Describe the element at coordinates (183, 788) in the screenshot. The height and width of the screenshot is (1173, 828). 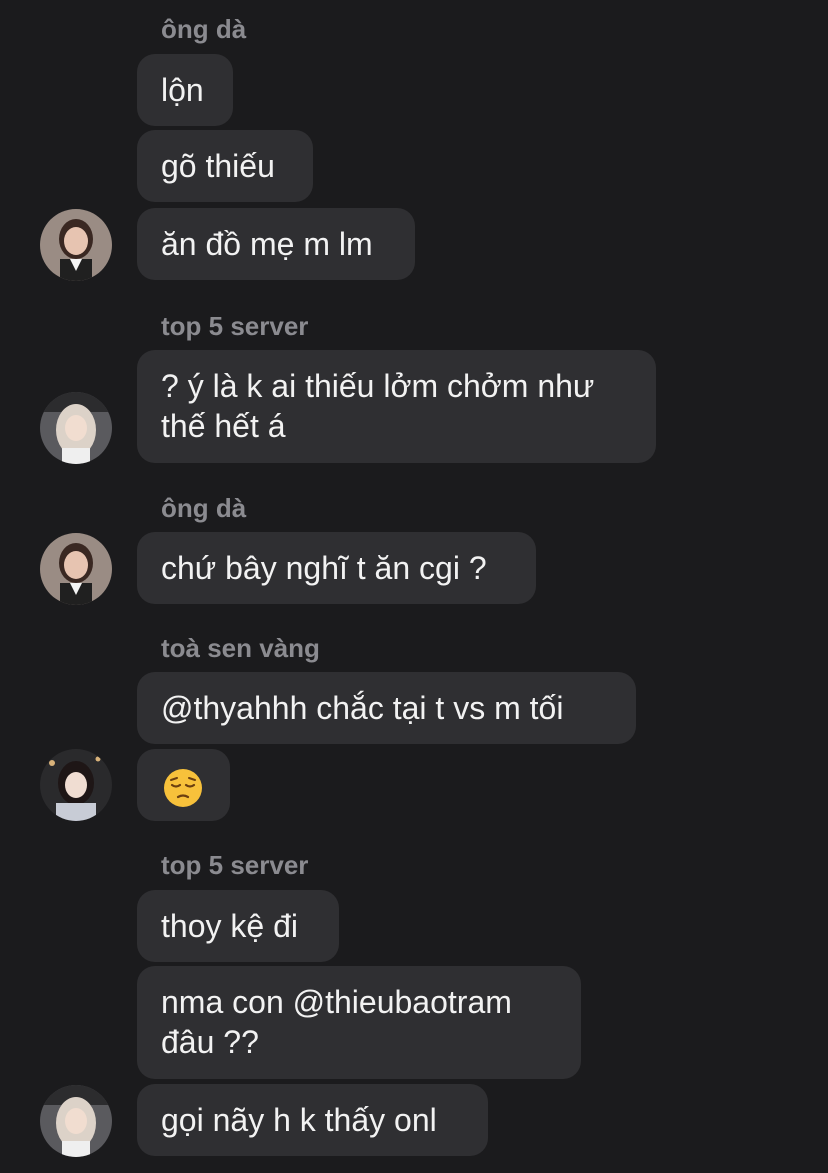
I see `pensive-face-icon` at that location.